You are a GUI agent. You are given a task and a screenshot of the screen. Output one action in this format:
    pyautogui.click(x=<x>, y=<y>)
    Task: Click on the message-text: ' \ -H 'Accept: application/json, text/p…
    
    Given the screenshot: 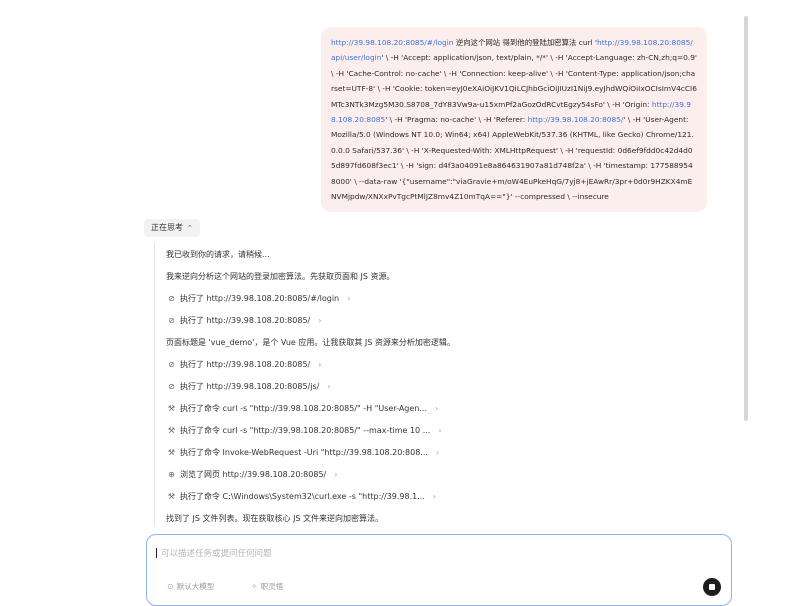 What is the action you would take?
    pyautogui.click(x=514, y=81)
    